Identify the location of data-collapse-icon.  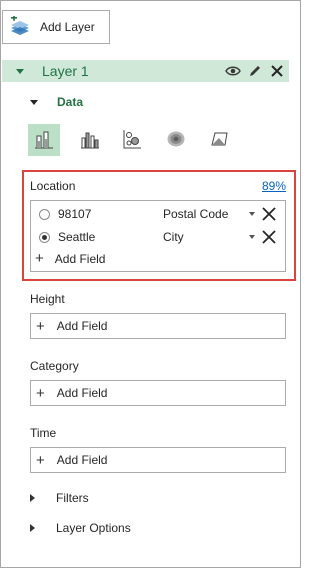
(34, 102).